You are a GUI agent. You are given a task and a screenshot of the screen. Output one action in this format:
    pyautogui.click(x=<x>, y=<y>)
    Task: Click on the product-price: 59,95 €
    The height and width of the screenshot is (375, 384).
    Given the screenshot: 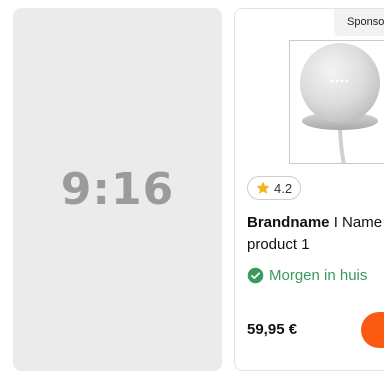 What is the action you would take?
    pyautogui.click(x=272, y=329)
    